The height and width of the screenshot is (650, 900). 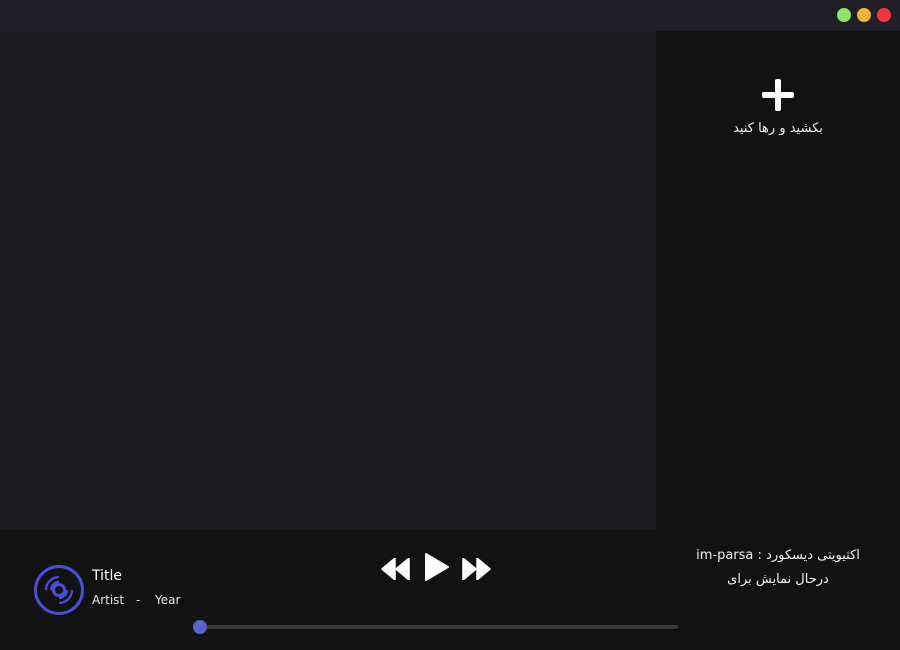 What do you see at coordinates (200, 627) in the screenshot?
I see `progress-knob` at bounding box center [200, 627].